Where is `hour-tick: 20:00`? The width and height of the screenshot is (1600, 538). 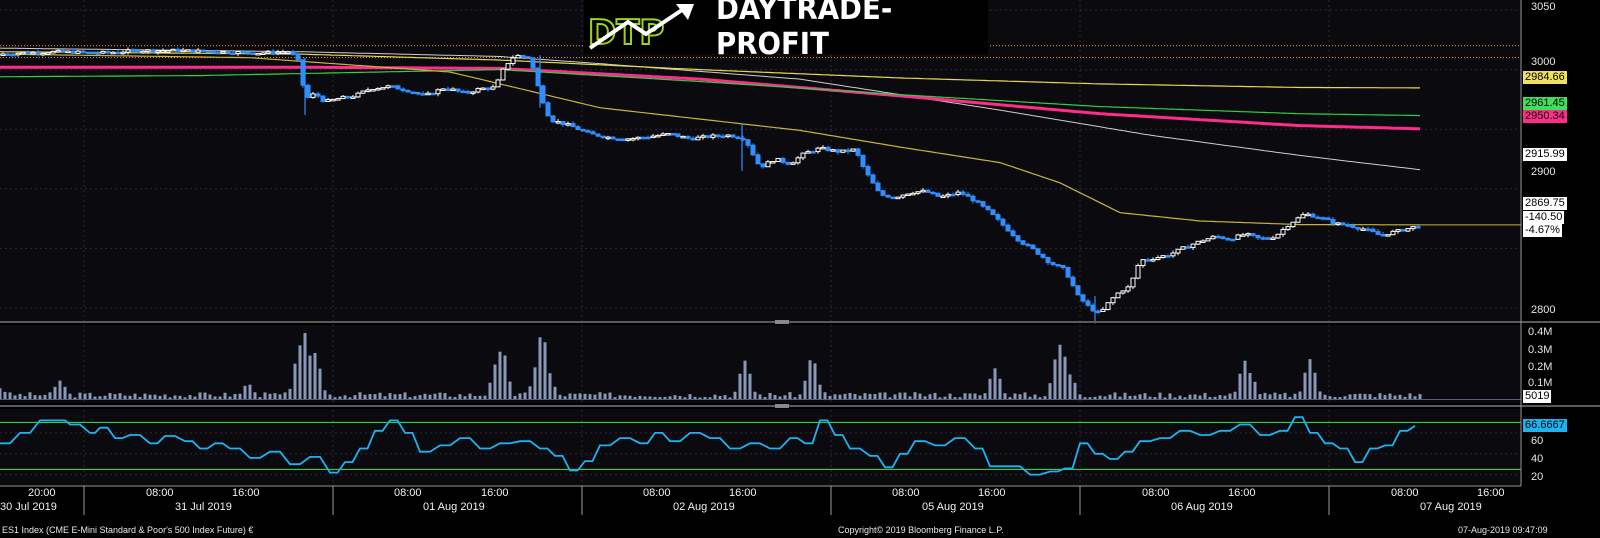 hour-tick: 20:00 is located at coordinates (42, 493).